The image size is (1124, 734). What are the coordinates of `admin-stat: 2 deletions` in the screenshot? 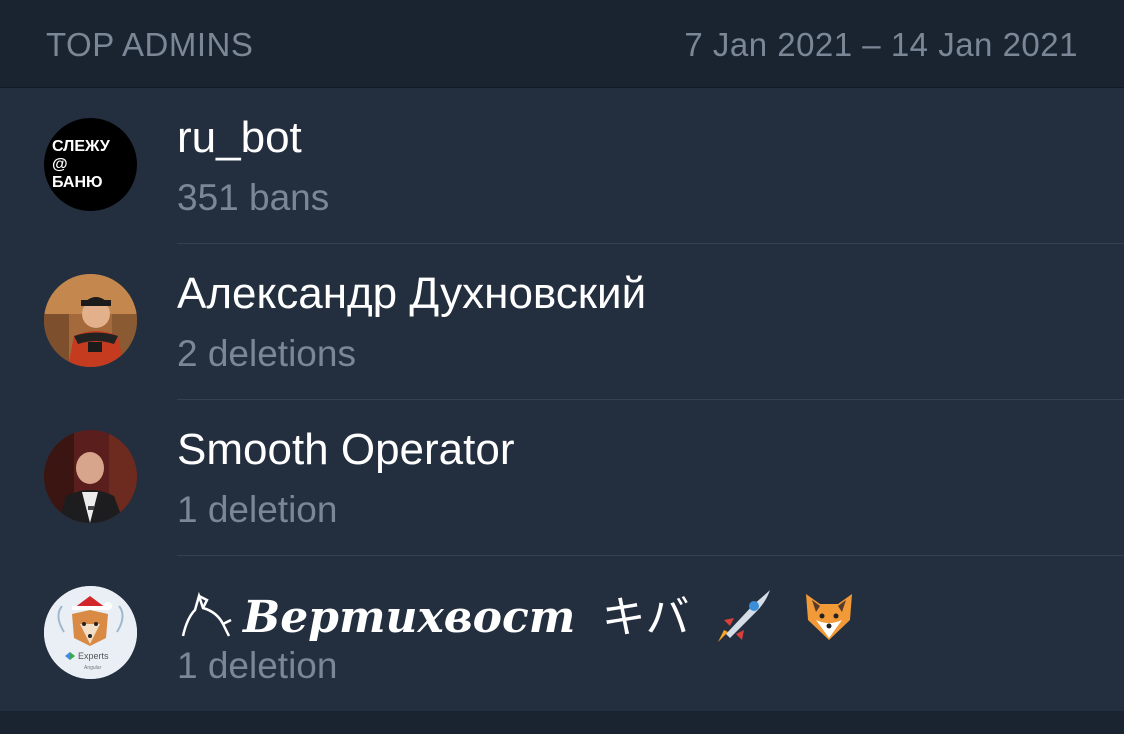 It's located at (266, 353).